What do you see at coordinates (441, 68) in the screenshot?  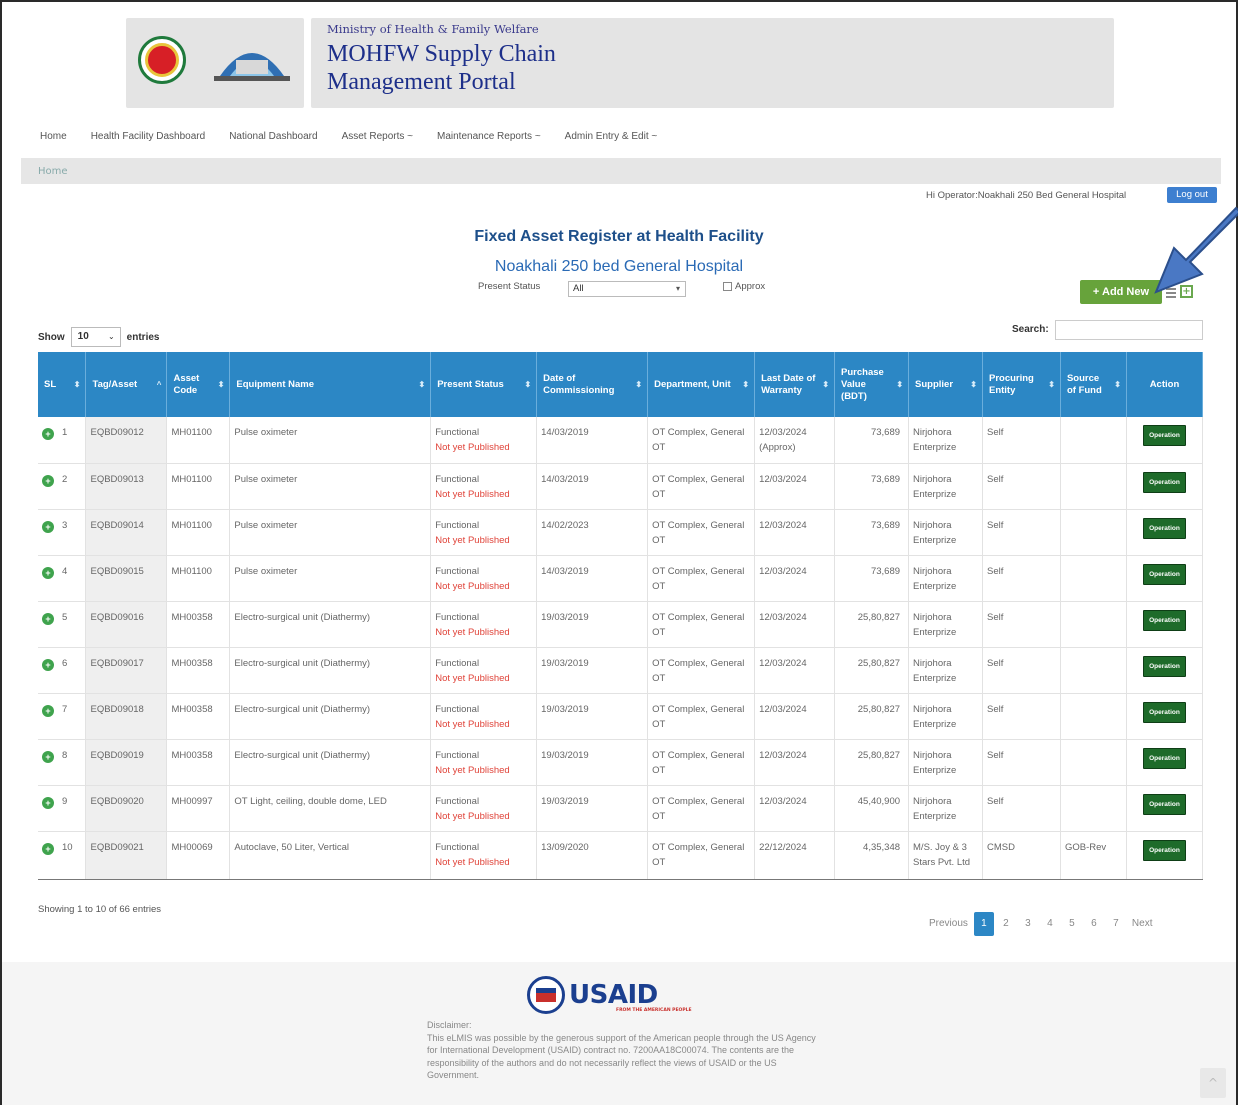 I see `portal-title: MOHFW Supply Chain Management Portal` at bounding box center [441, 68].